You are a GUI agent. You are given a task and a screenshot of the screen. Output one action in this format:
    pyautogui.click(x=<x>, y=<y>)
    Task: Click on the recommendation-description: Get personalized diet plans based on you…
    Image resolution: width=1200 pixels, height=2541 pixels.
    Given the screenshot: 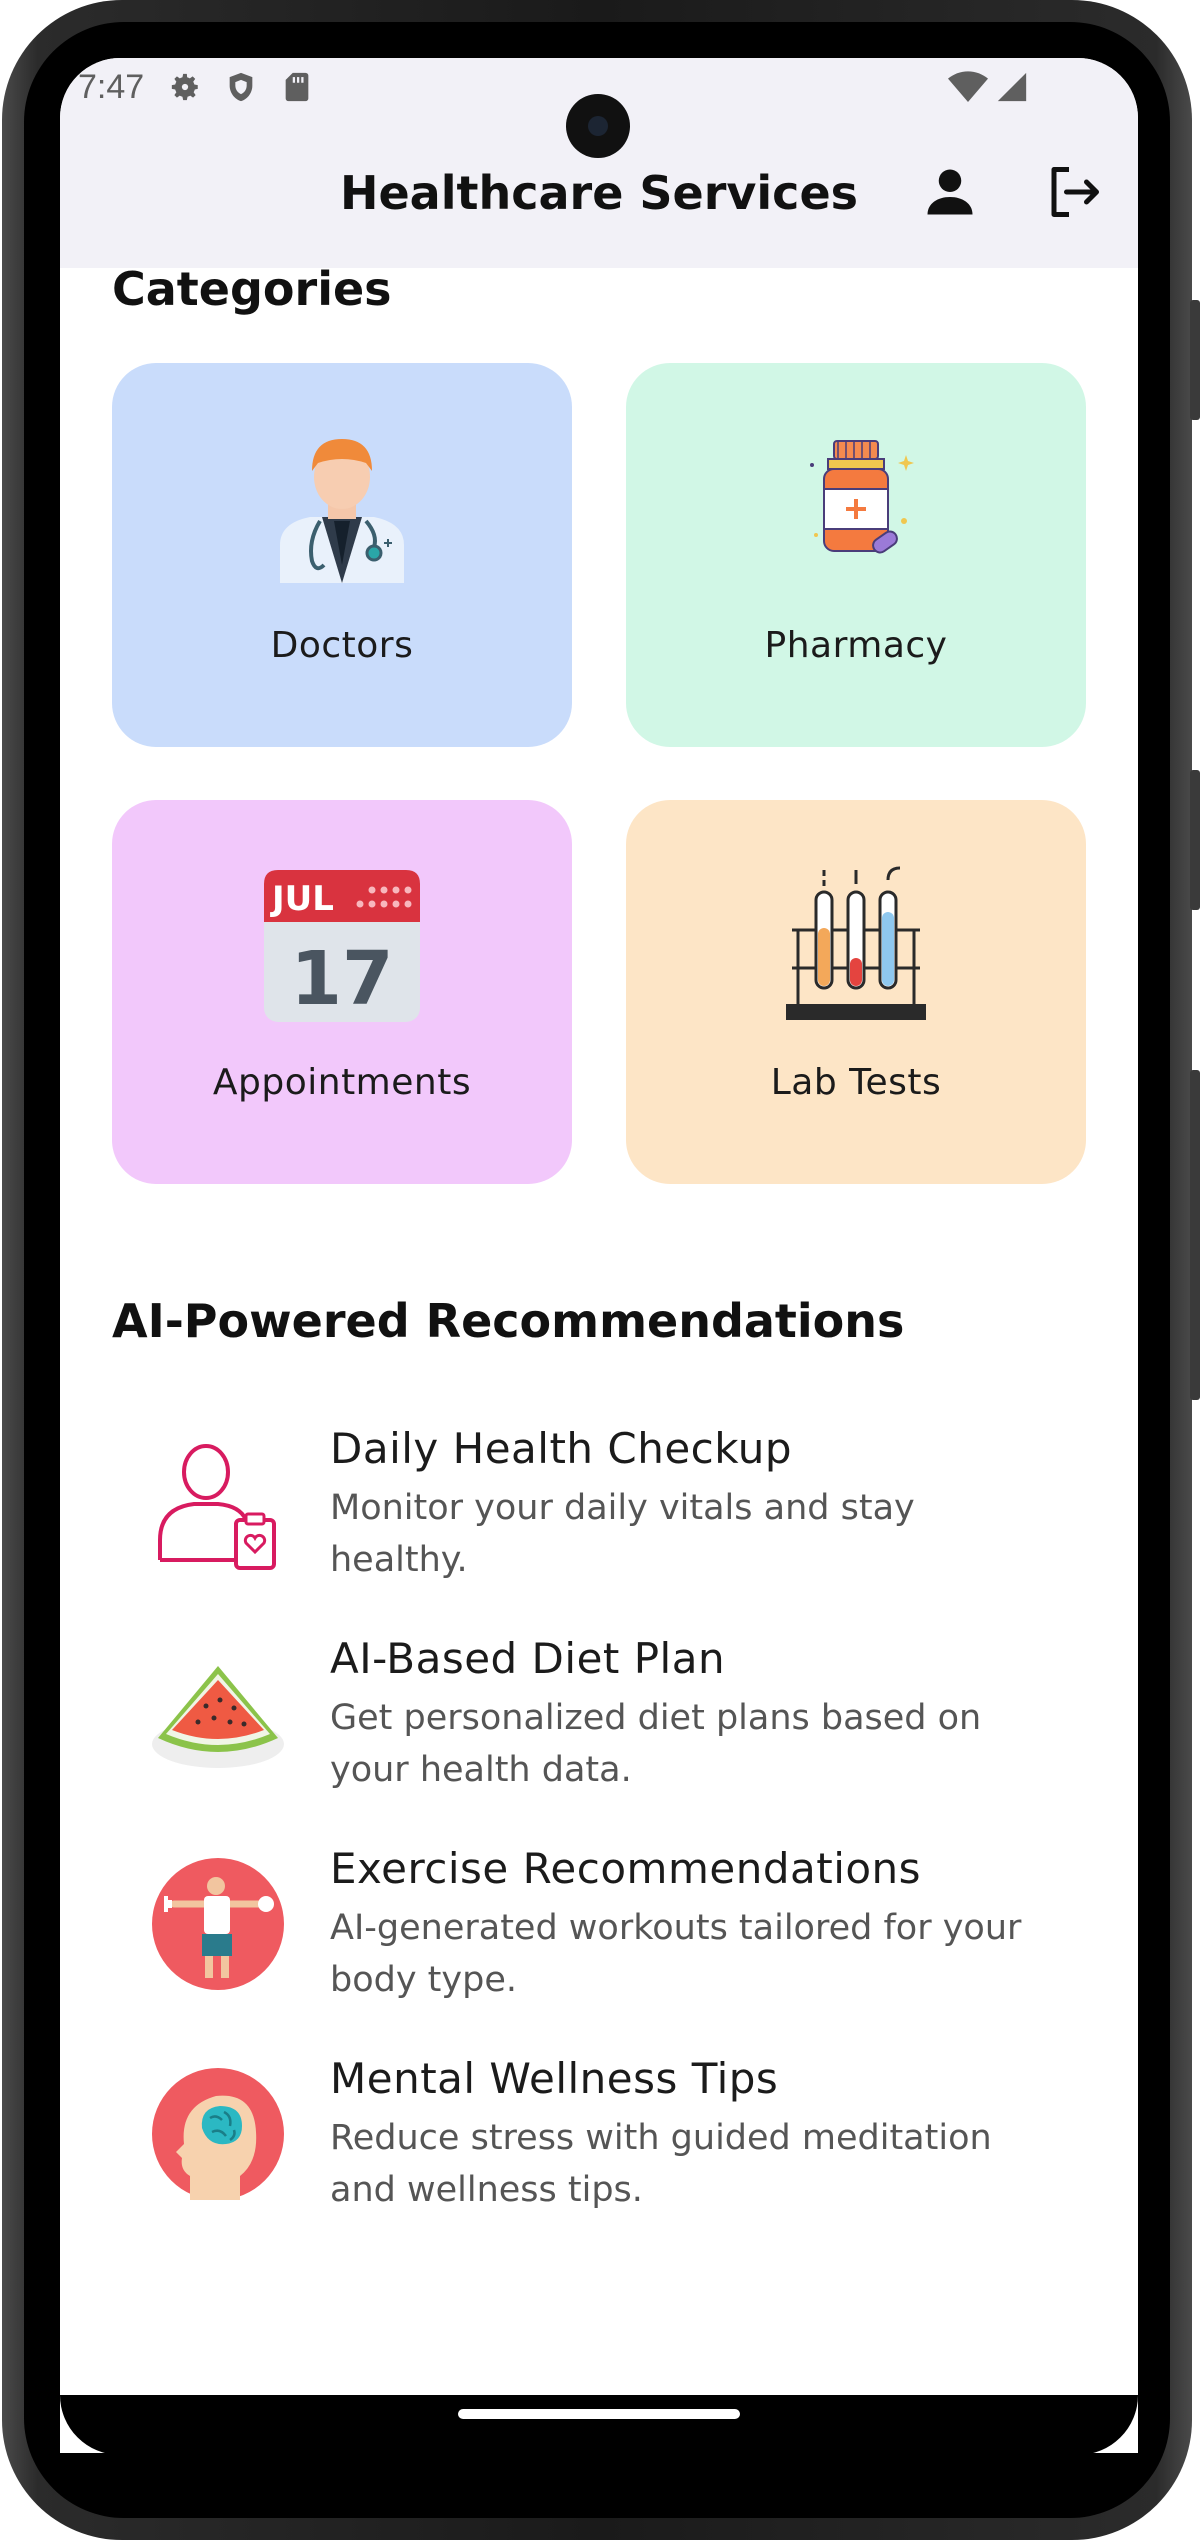 What is the action you would take?
    pyautogui.click(x=656, y=1744)
    